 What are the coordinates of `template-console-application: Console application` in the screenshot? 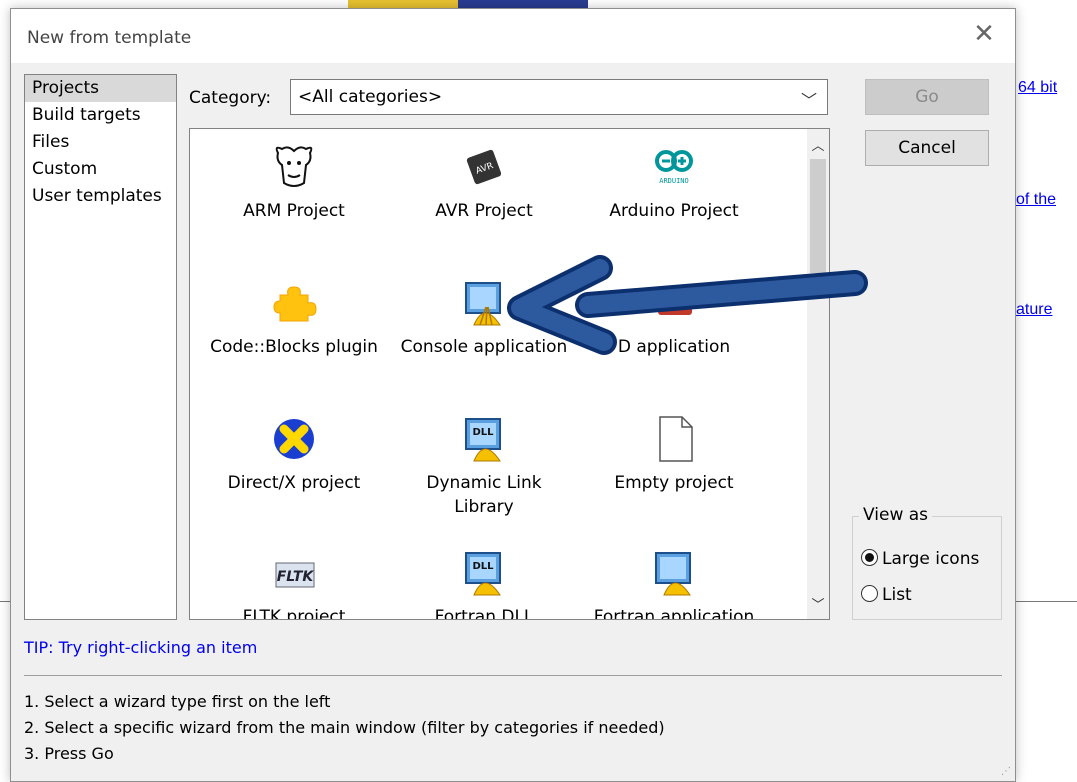 It's located at (484, 319).